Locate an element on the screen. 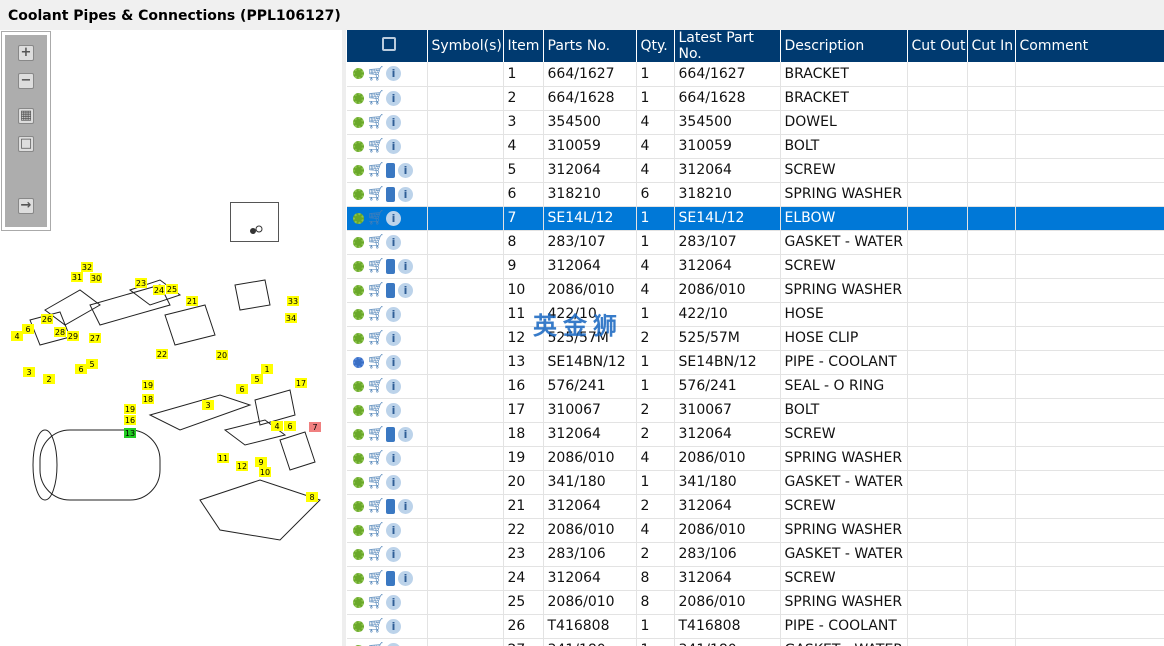  callout-label: 18 is located at coordinates (148, 399).